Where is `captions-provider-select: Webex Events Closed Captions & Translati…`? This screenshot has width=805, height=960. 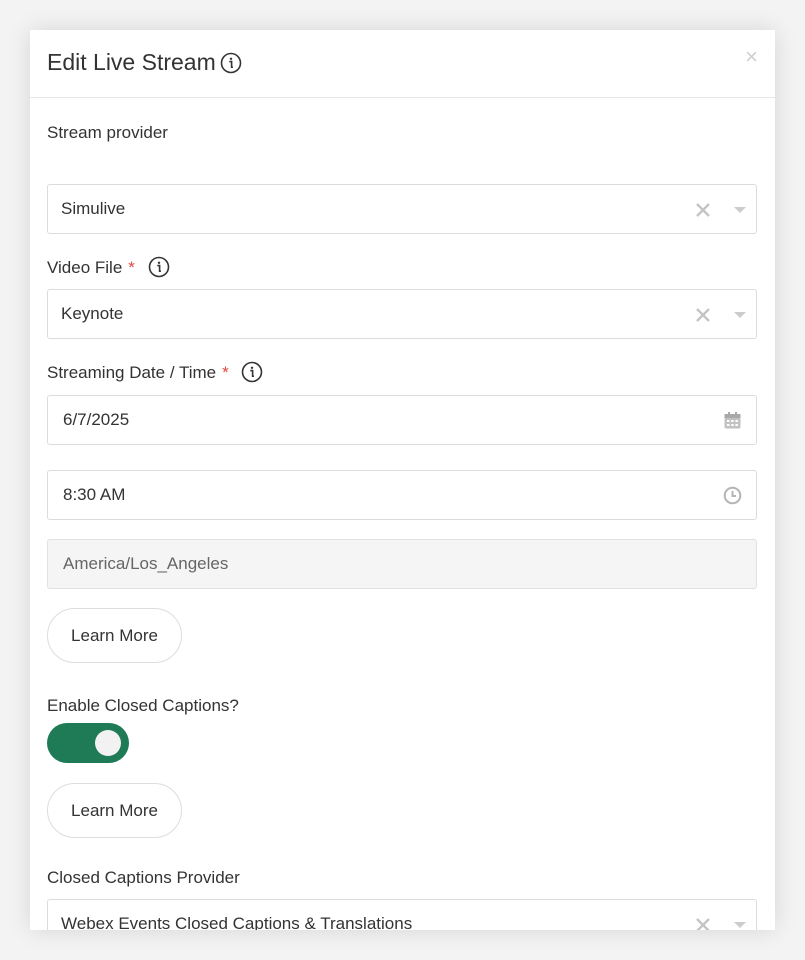 captions-provider-select: Webex Events Closed Captions & Translati… is located at coordinates (402, 914).